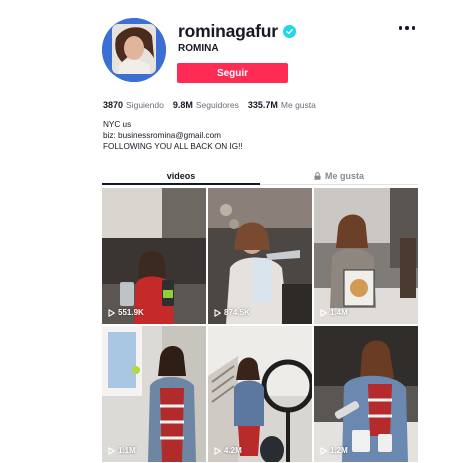  What do you see at coordinates (289, 31) in the screenshot?
I see `verified-badge-icon` at bounding box center [289, 31].